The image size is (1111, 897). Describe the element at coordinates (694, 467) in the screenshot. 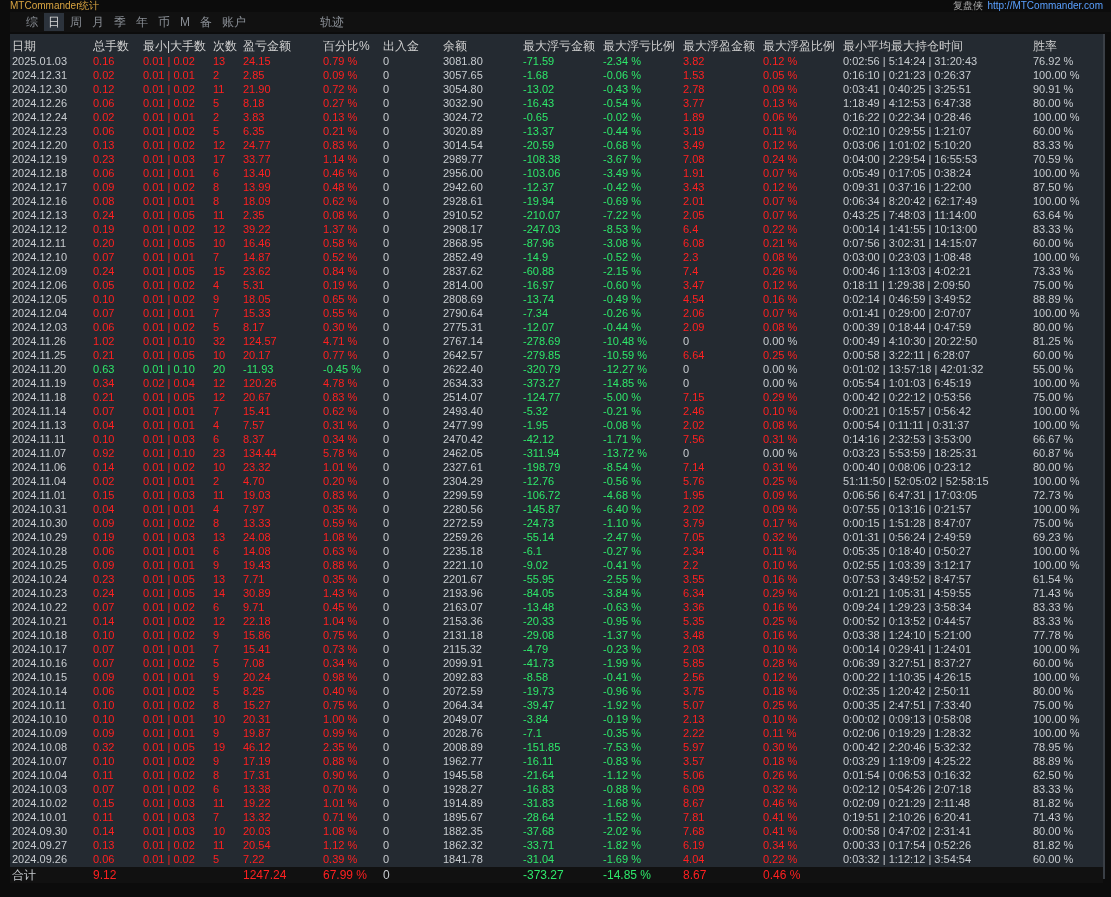

I see `table-cell: 7.14` at that location.